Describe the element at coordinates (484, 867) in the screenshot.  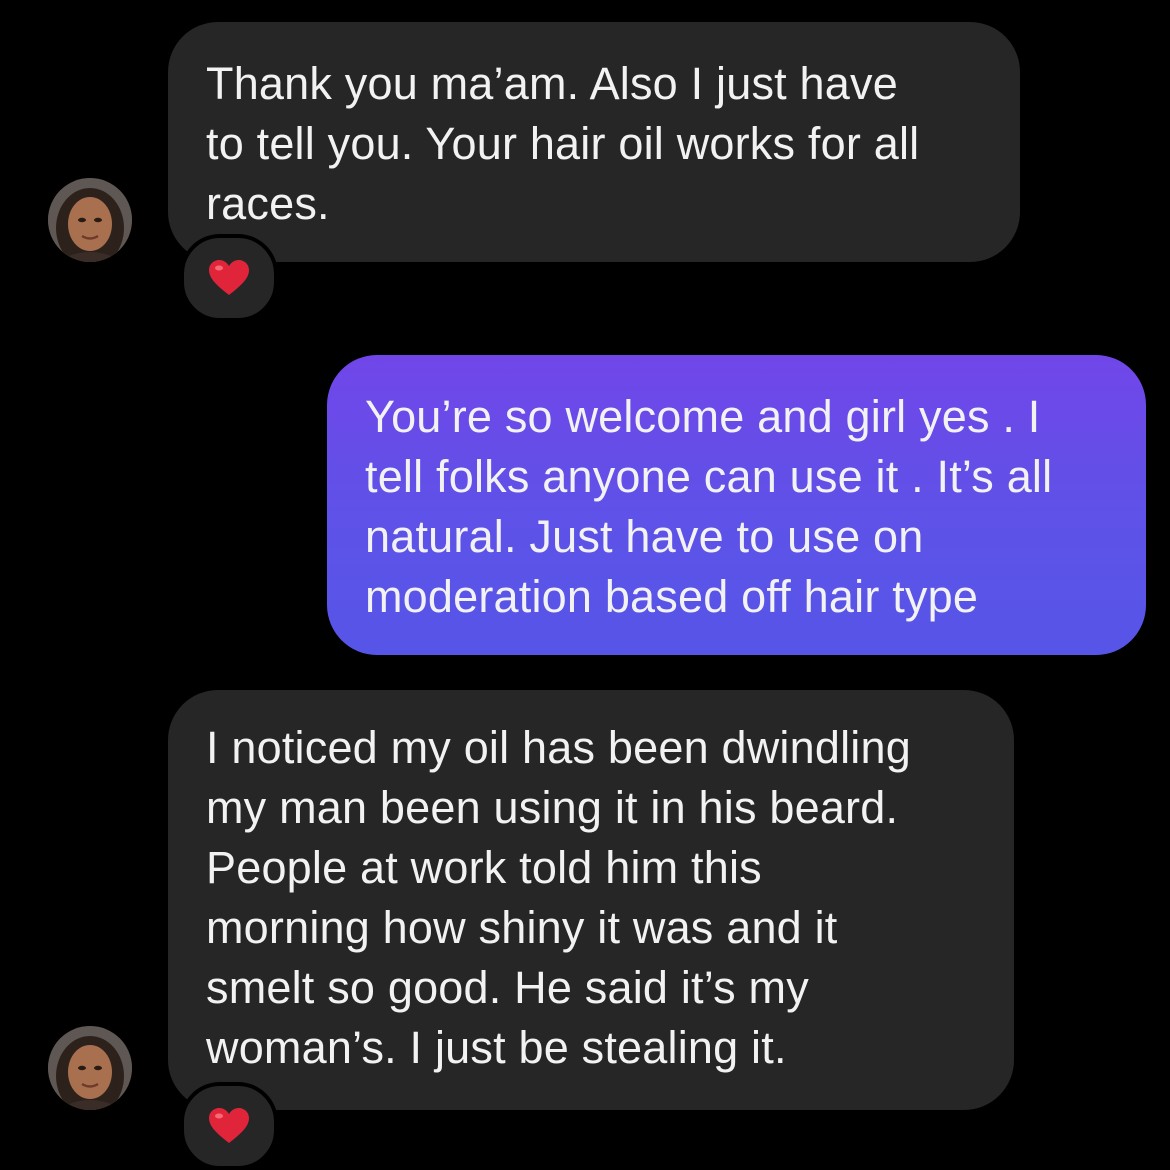
I see `message-text-line: People at work told him this` at that location.